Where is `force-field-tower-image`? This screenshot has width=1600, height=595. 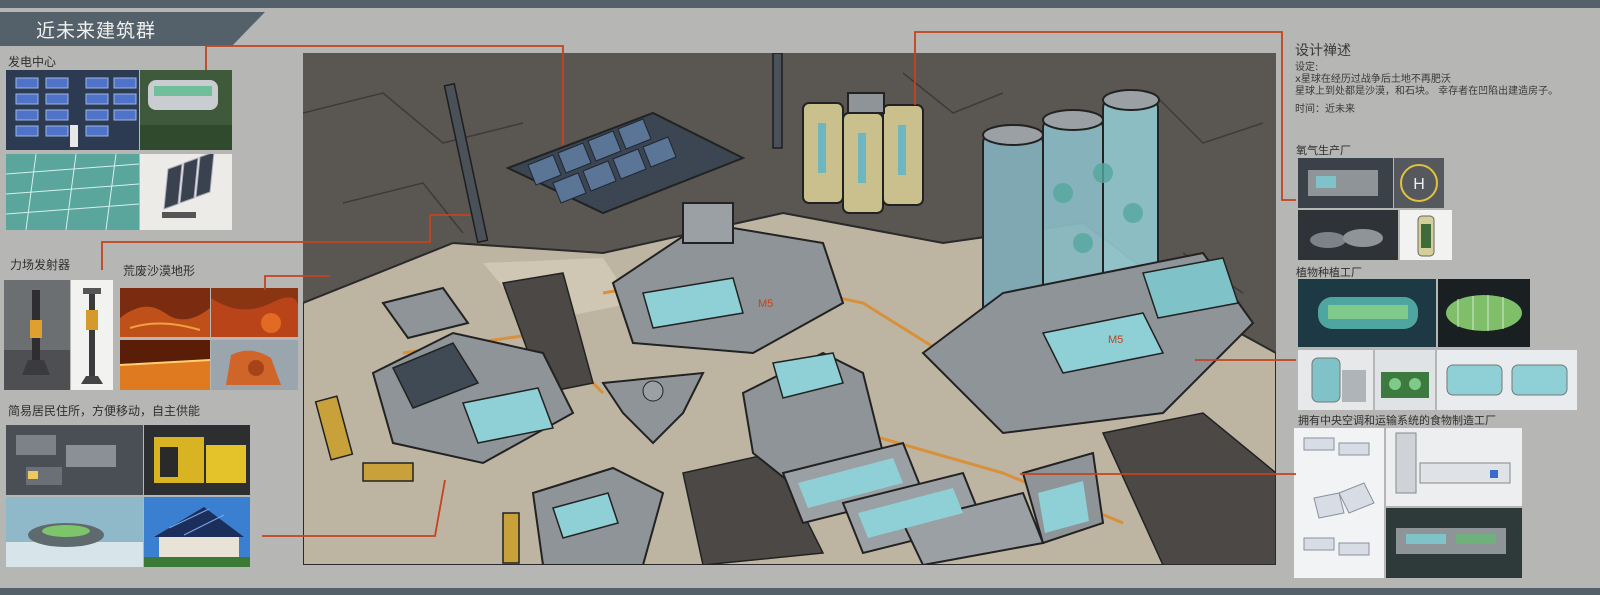
force-field-tower-image is located at coordinates (37, 335).